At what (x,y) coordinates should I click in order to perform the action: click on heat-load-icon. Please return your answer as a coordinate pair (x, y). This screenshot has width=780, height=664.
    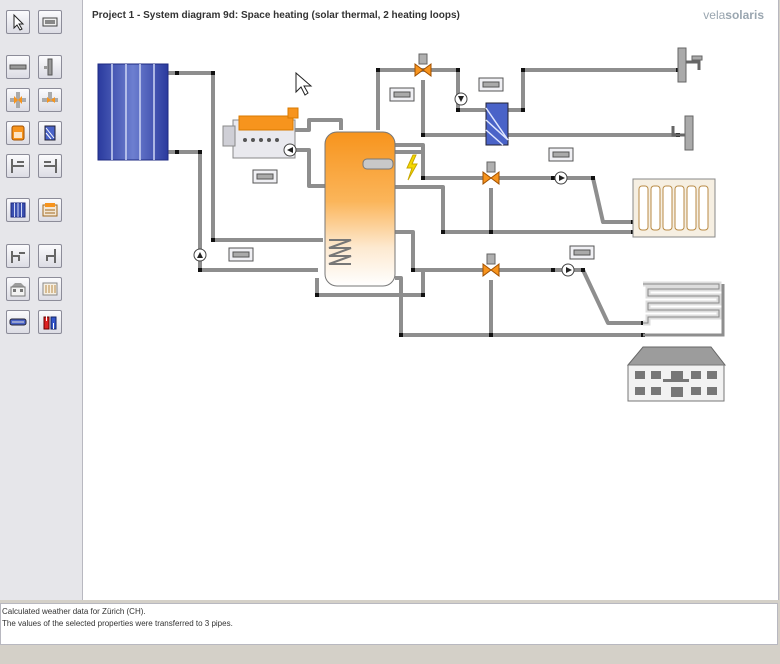
    Looking at the image, I should click on (50, 322).